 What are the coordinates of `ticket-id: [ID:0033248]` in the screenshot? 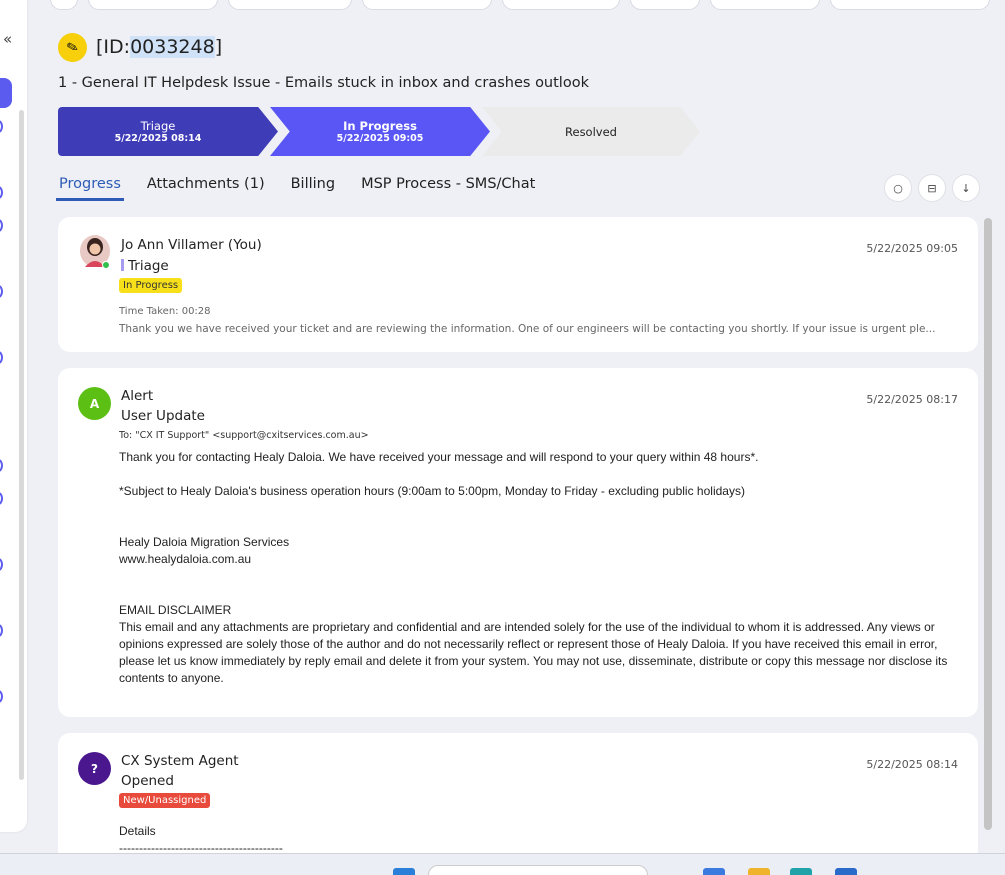 It's located at (159, 47).